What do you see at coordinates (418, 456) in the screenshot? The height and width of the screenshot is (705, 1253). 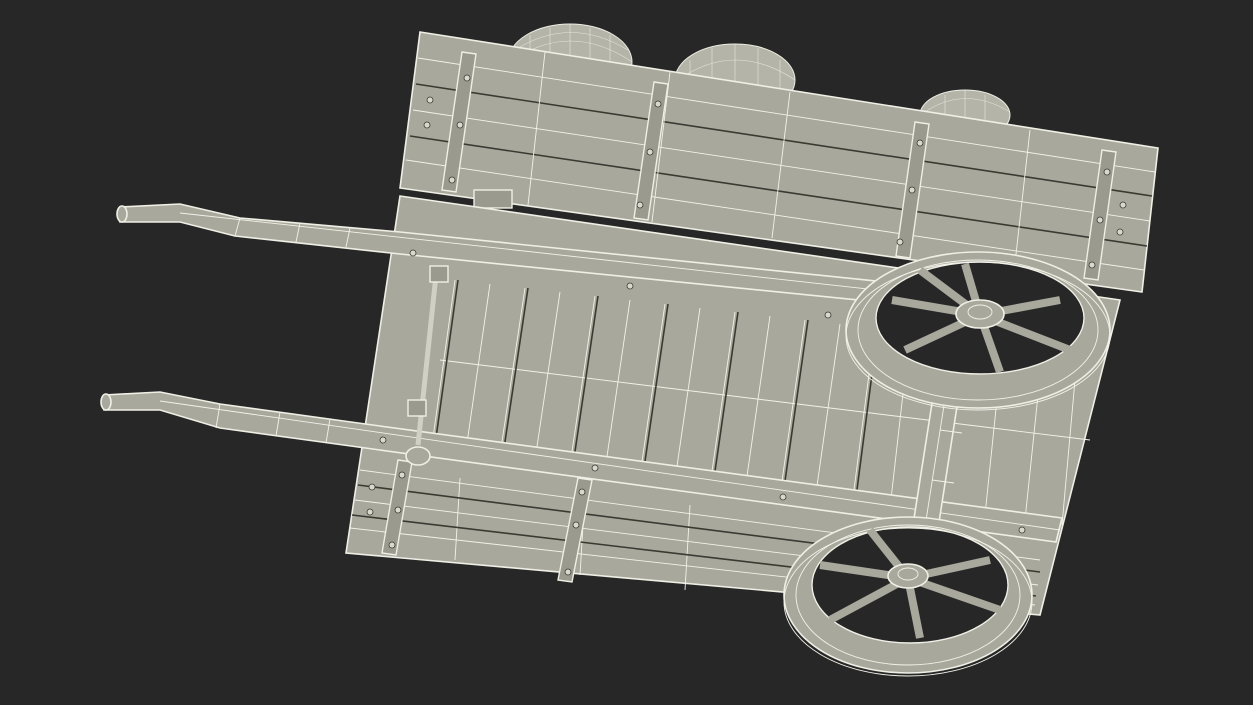 I see `rod-end-cap` at bounding box center [418, 456].